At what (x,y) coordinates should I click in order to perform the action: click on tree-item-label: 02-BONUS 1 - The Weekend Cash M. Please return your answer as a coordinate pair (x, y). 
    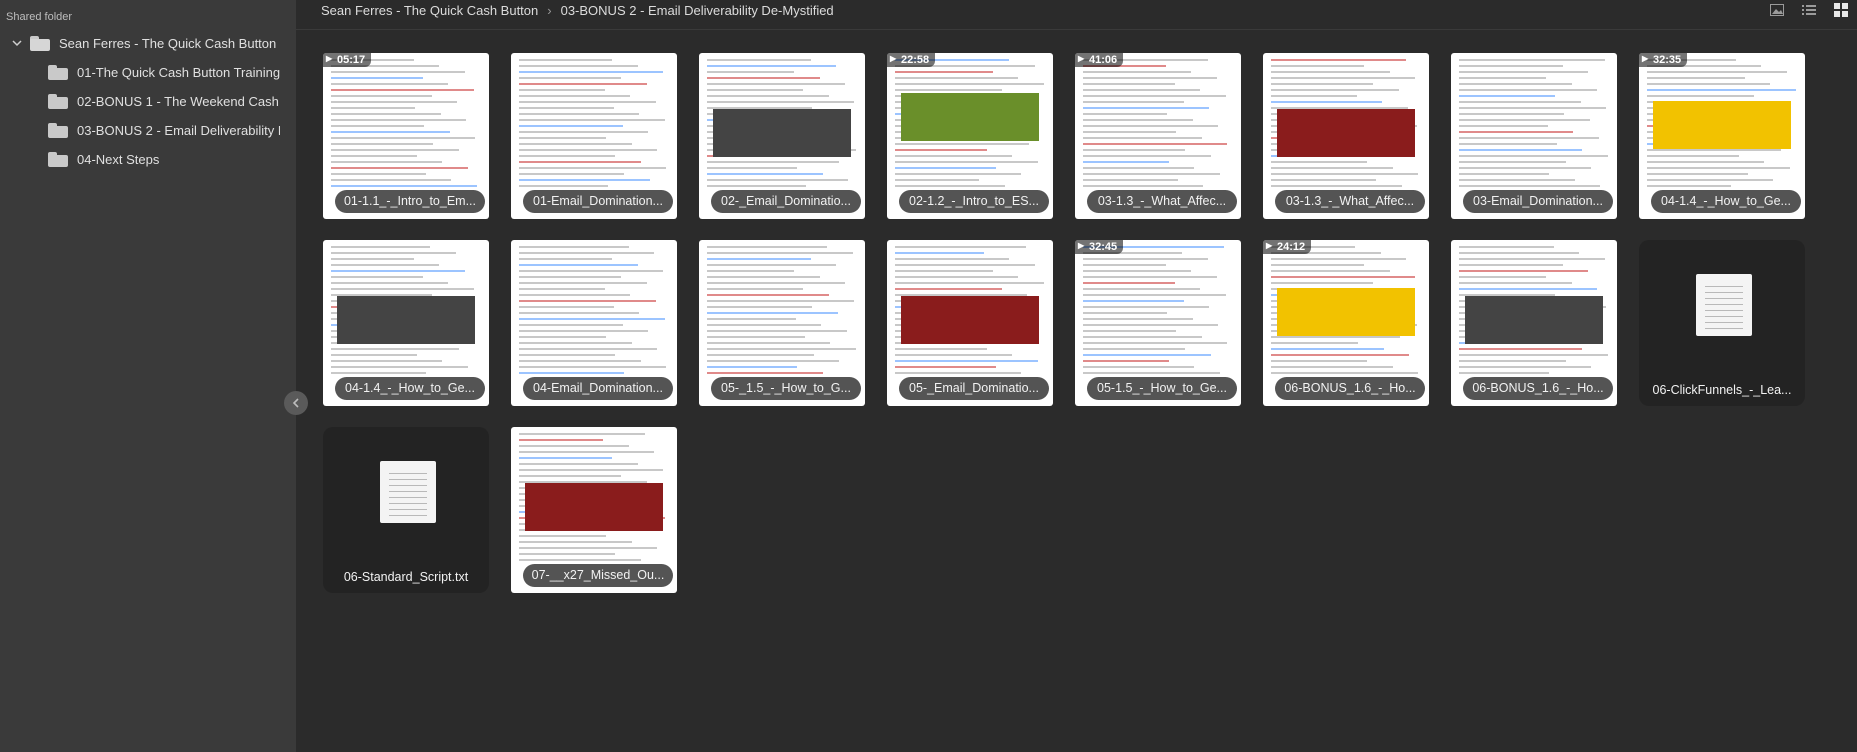
    Looking at the image, I should click on (178, 101).